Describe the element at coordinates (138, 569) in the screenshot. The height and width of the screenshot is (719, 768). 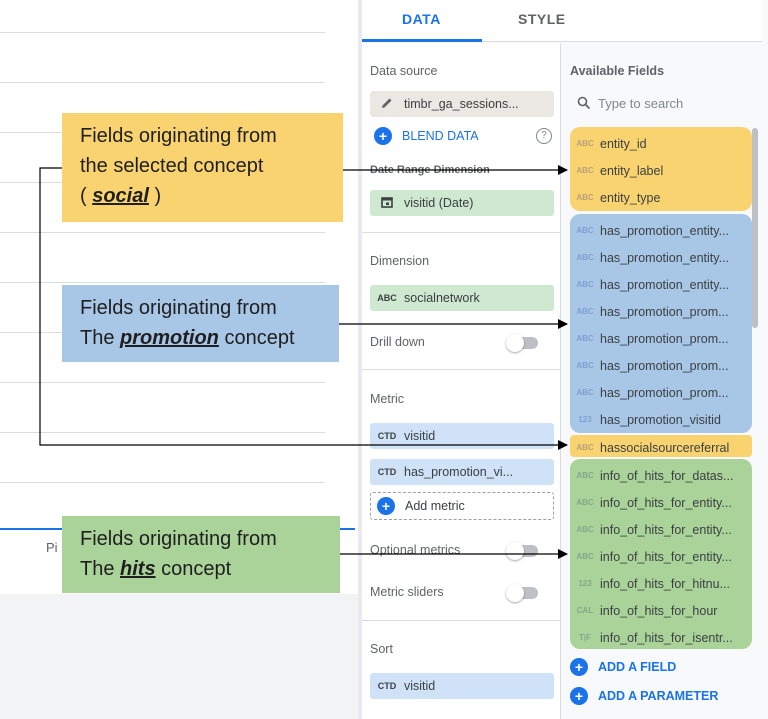
I see `concept-name: hits` at that location.